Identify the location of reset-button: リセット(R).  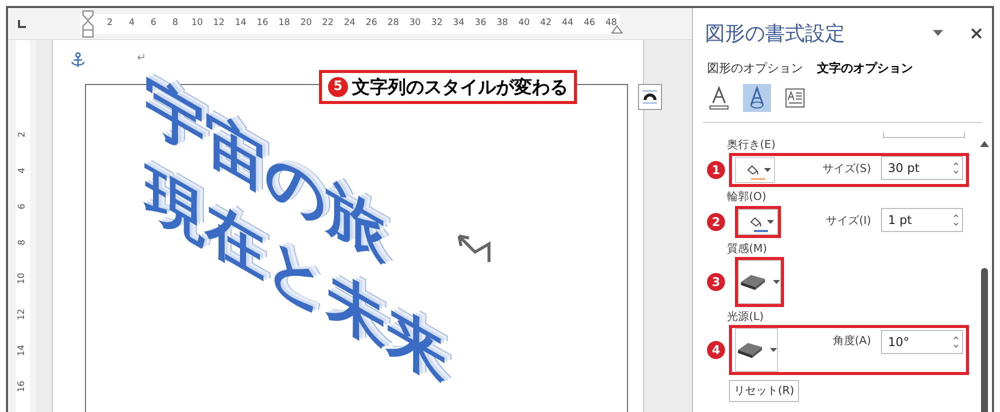
(764, 391).